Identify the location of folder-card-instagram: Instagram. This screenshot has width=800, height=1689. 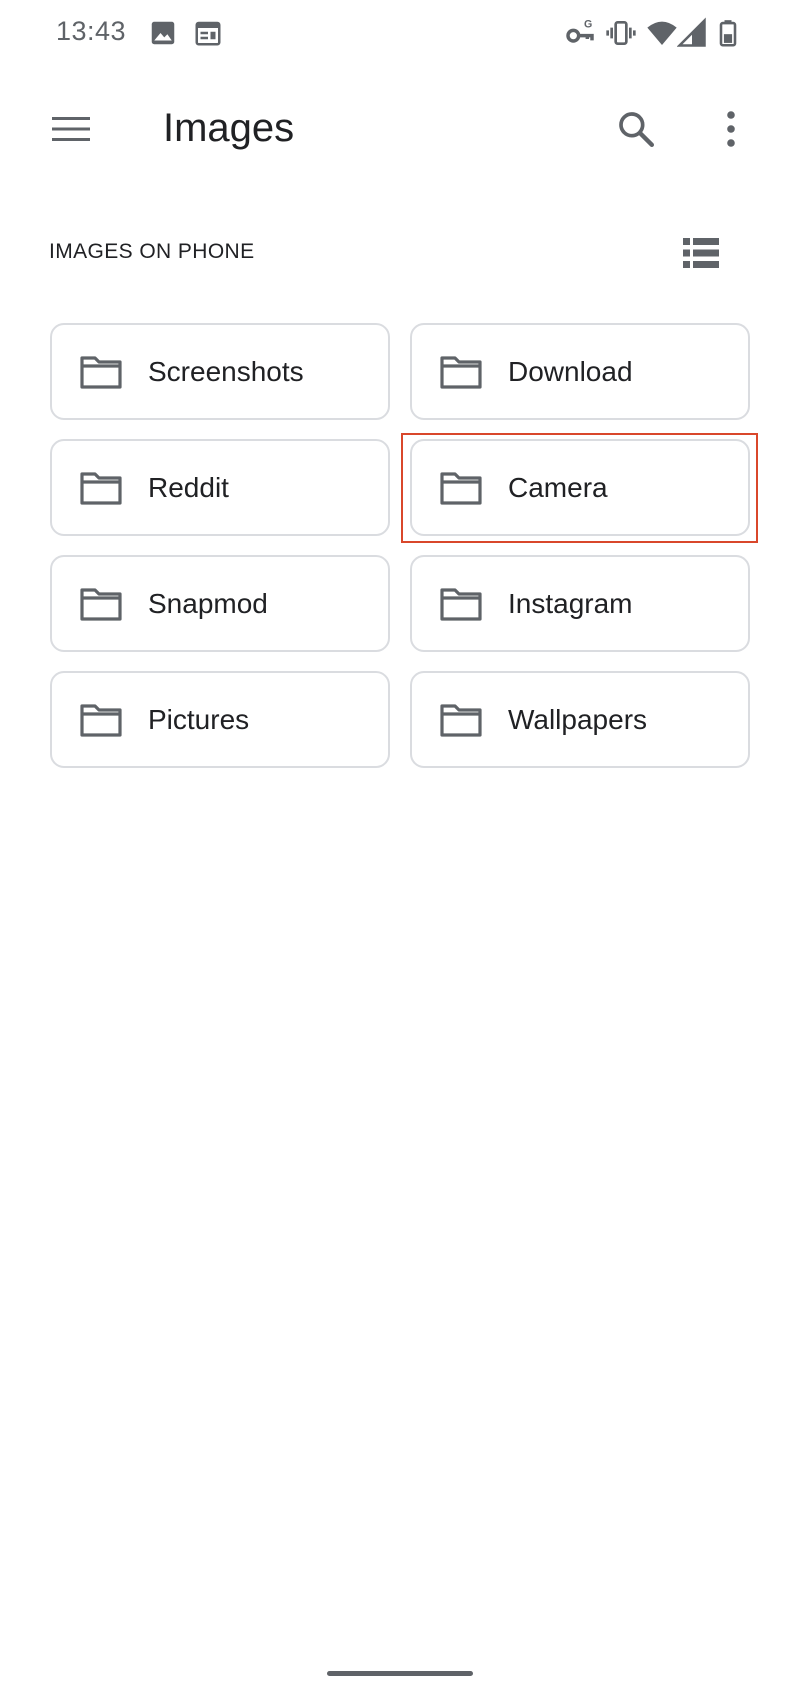
(580, 603).